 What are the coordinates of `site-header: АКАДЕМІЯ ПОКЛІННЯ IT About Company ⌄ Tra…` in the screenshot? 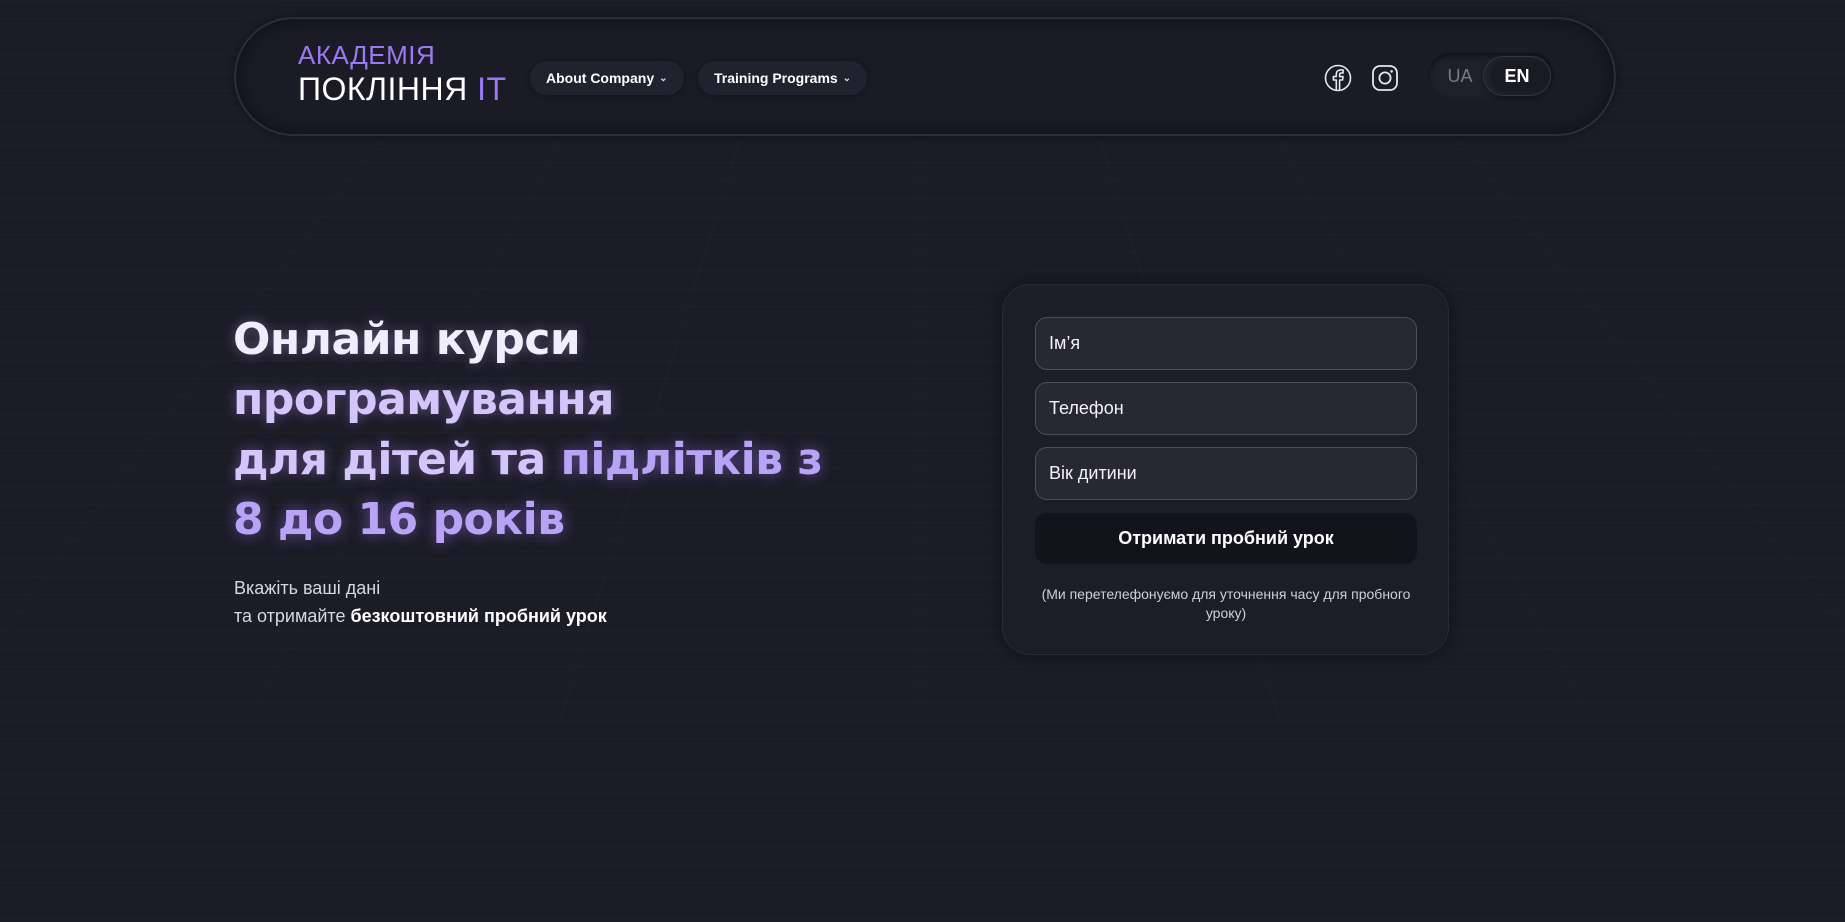 It's located at (925, 76).